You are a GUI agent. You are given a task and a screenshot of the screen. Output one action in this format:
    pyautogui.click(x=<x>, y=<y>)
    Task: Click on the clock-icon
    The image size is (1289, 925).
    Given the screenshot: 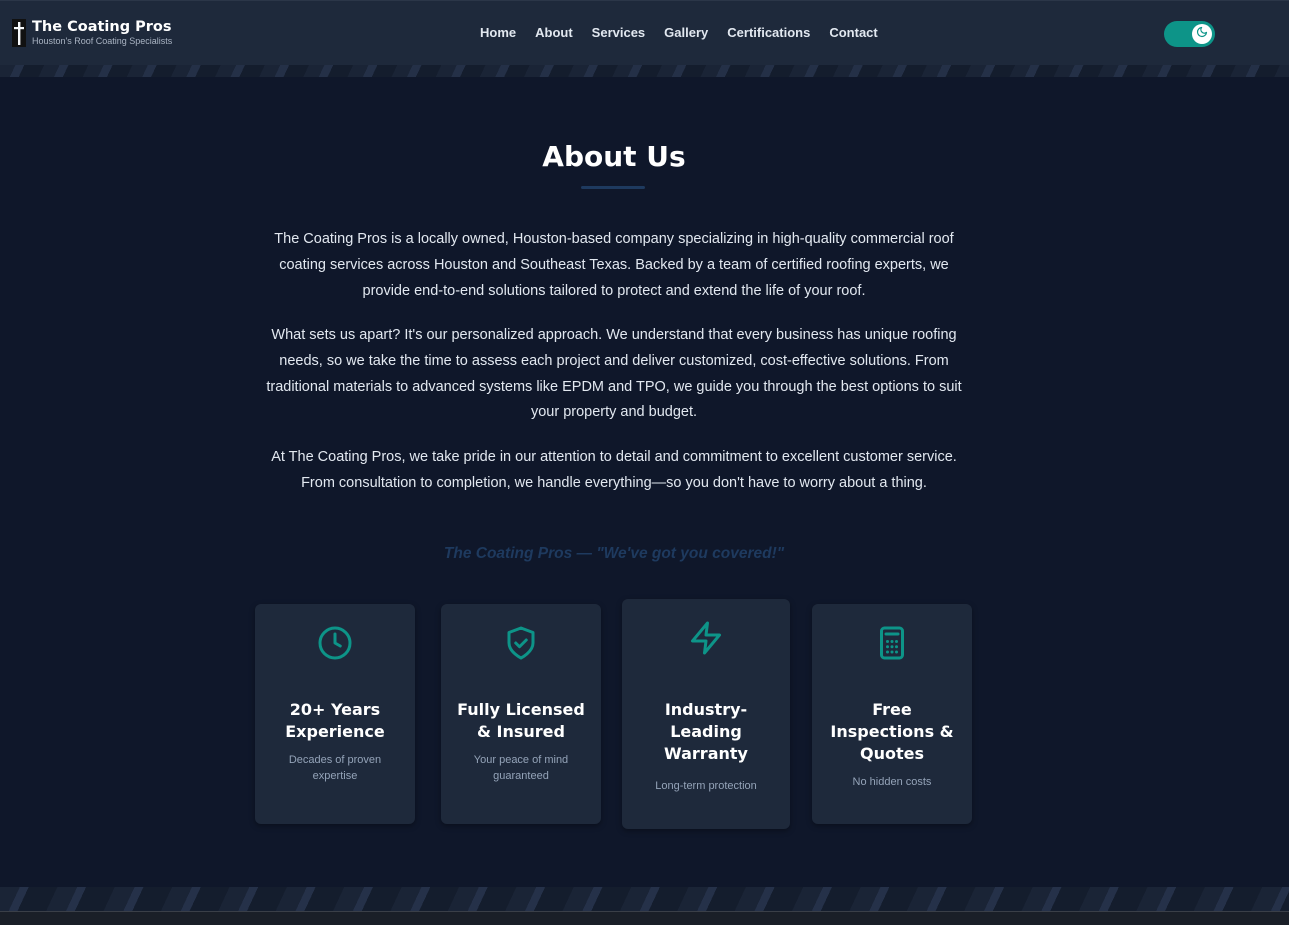 What is the action you would take?
    pyautogui.click(x=335, y=643)
    